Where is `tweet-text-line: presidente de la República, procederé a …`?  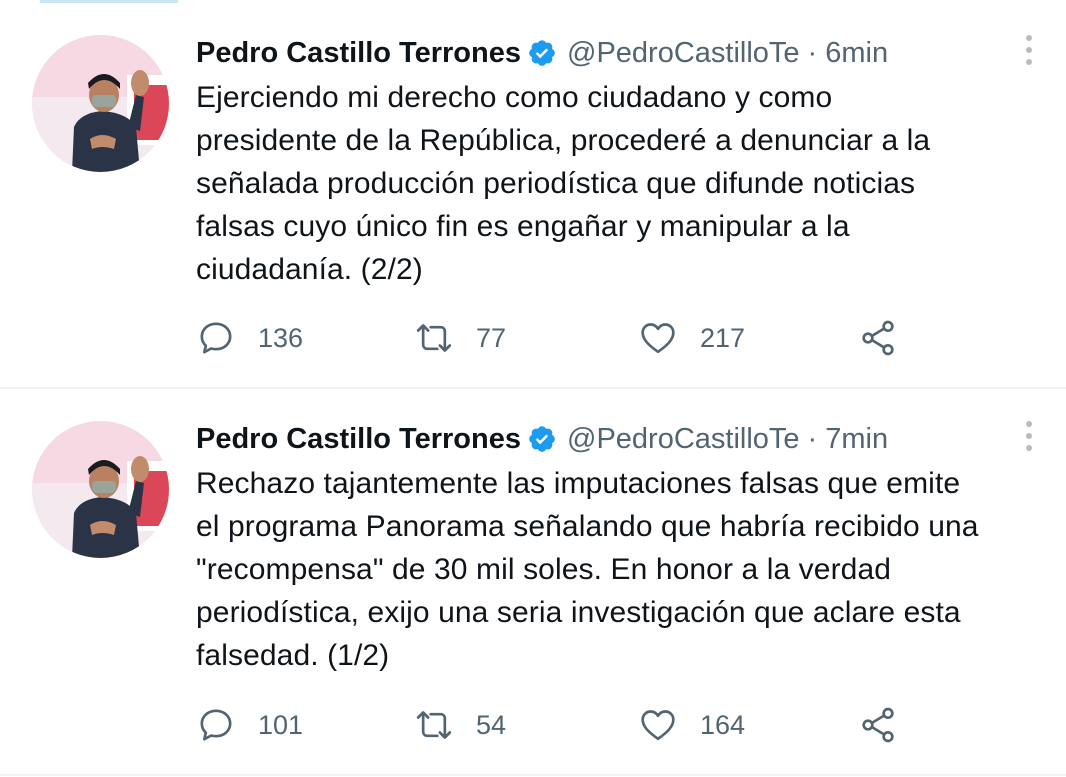
tweet-text-line: presidente de la República, procederé a … is located at coordinates (563, 140).